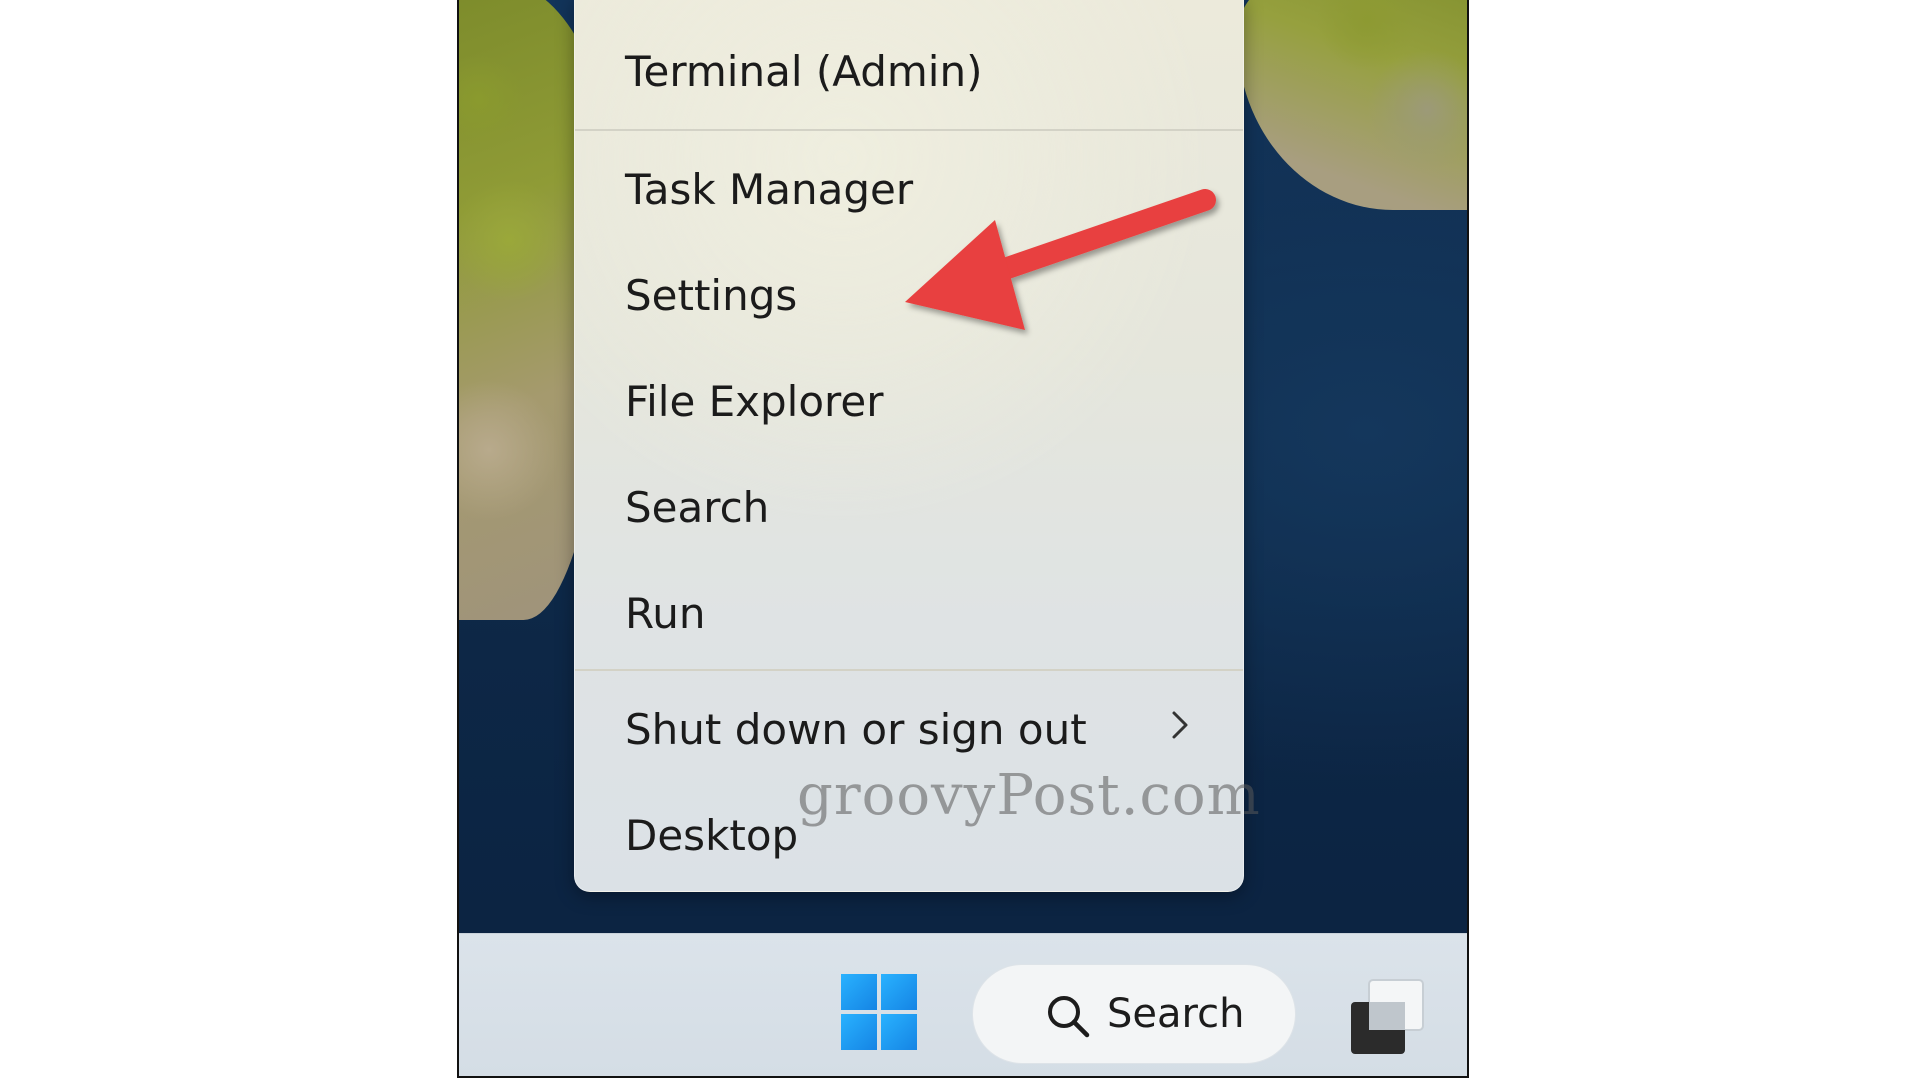  I want to click on task-view-icon, so click(1388, 1017).